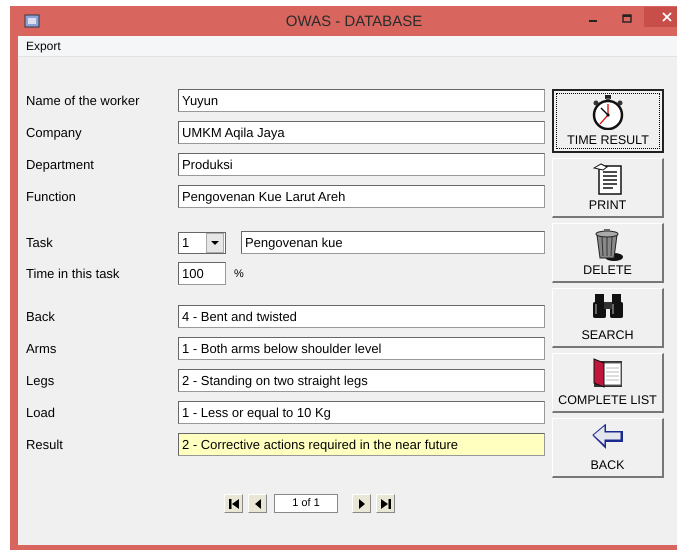 This screenshot has width=677, height=550. Describe the element at coordinates (607, 373) in the screenshot. I see `book-icon` at that location.